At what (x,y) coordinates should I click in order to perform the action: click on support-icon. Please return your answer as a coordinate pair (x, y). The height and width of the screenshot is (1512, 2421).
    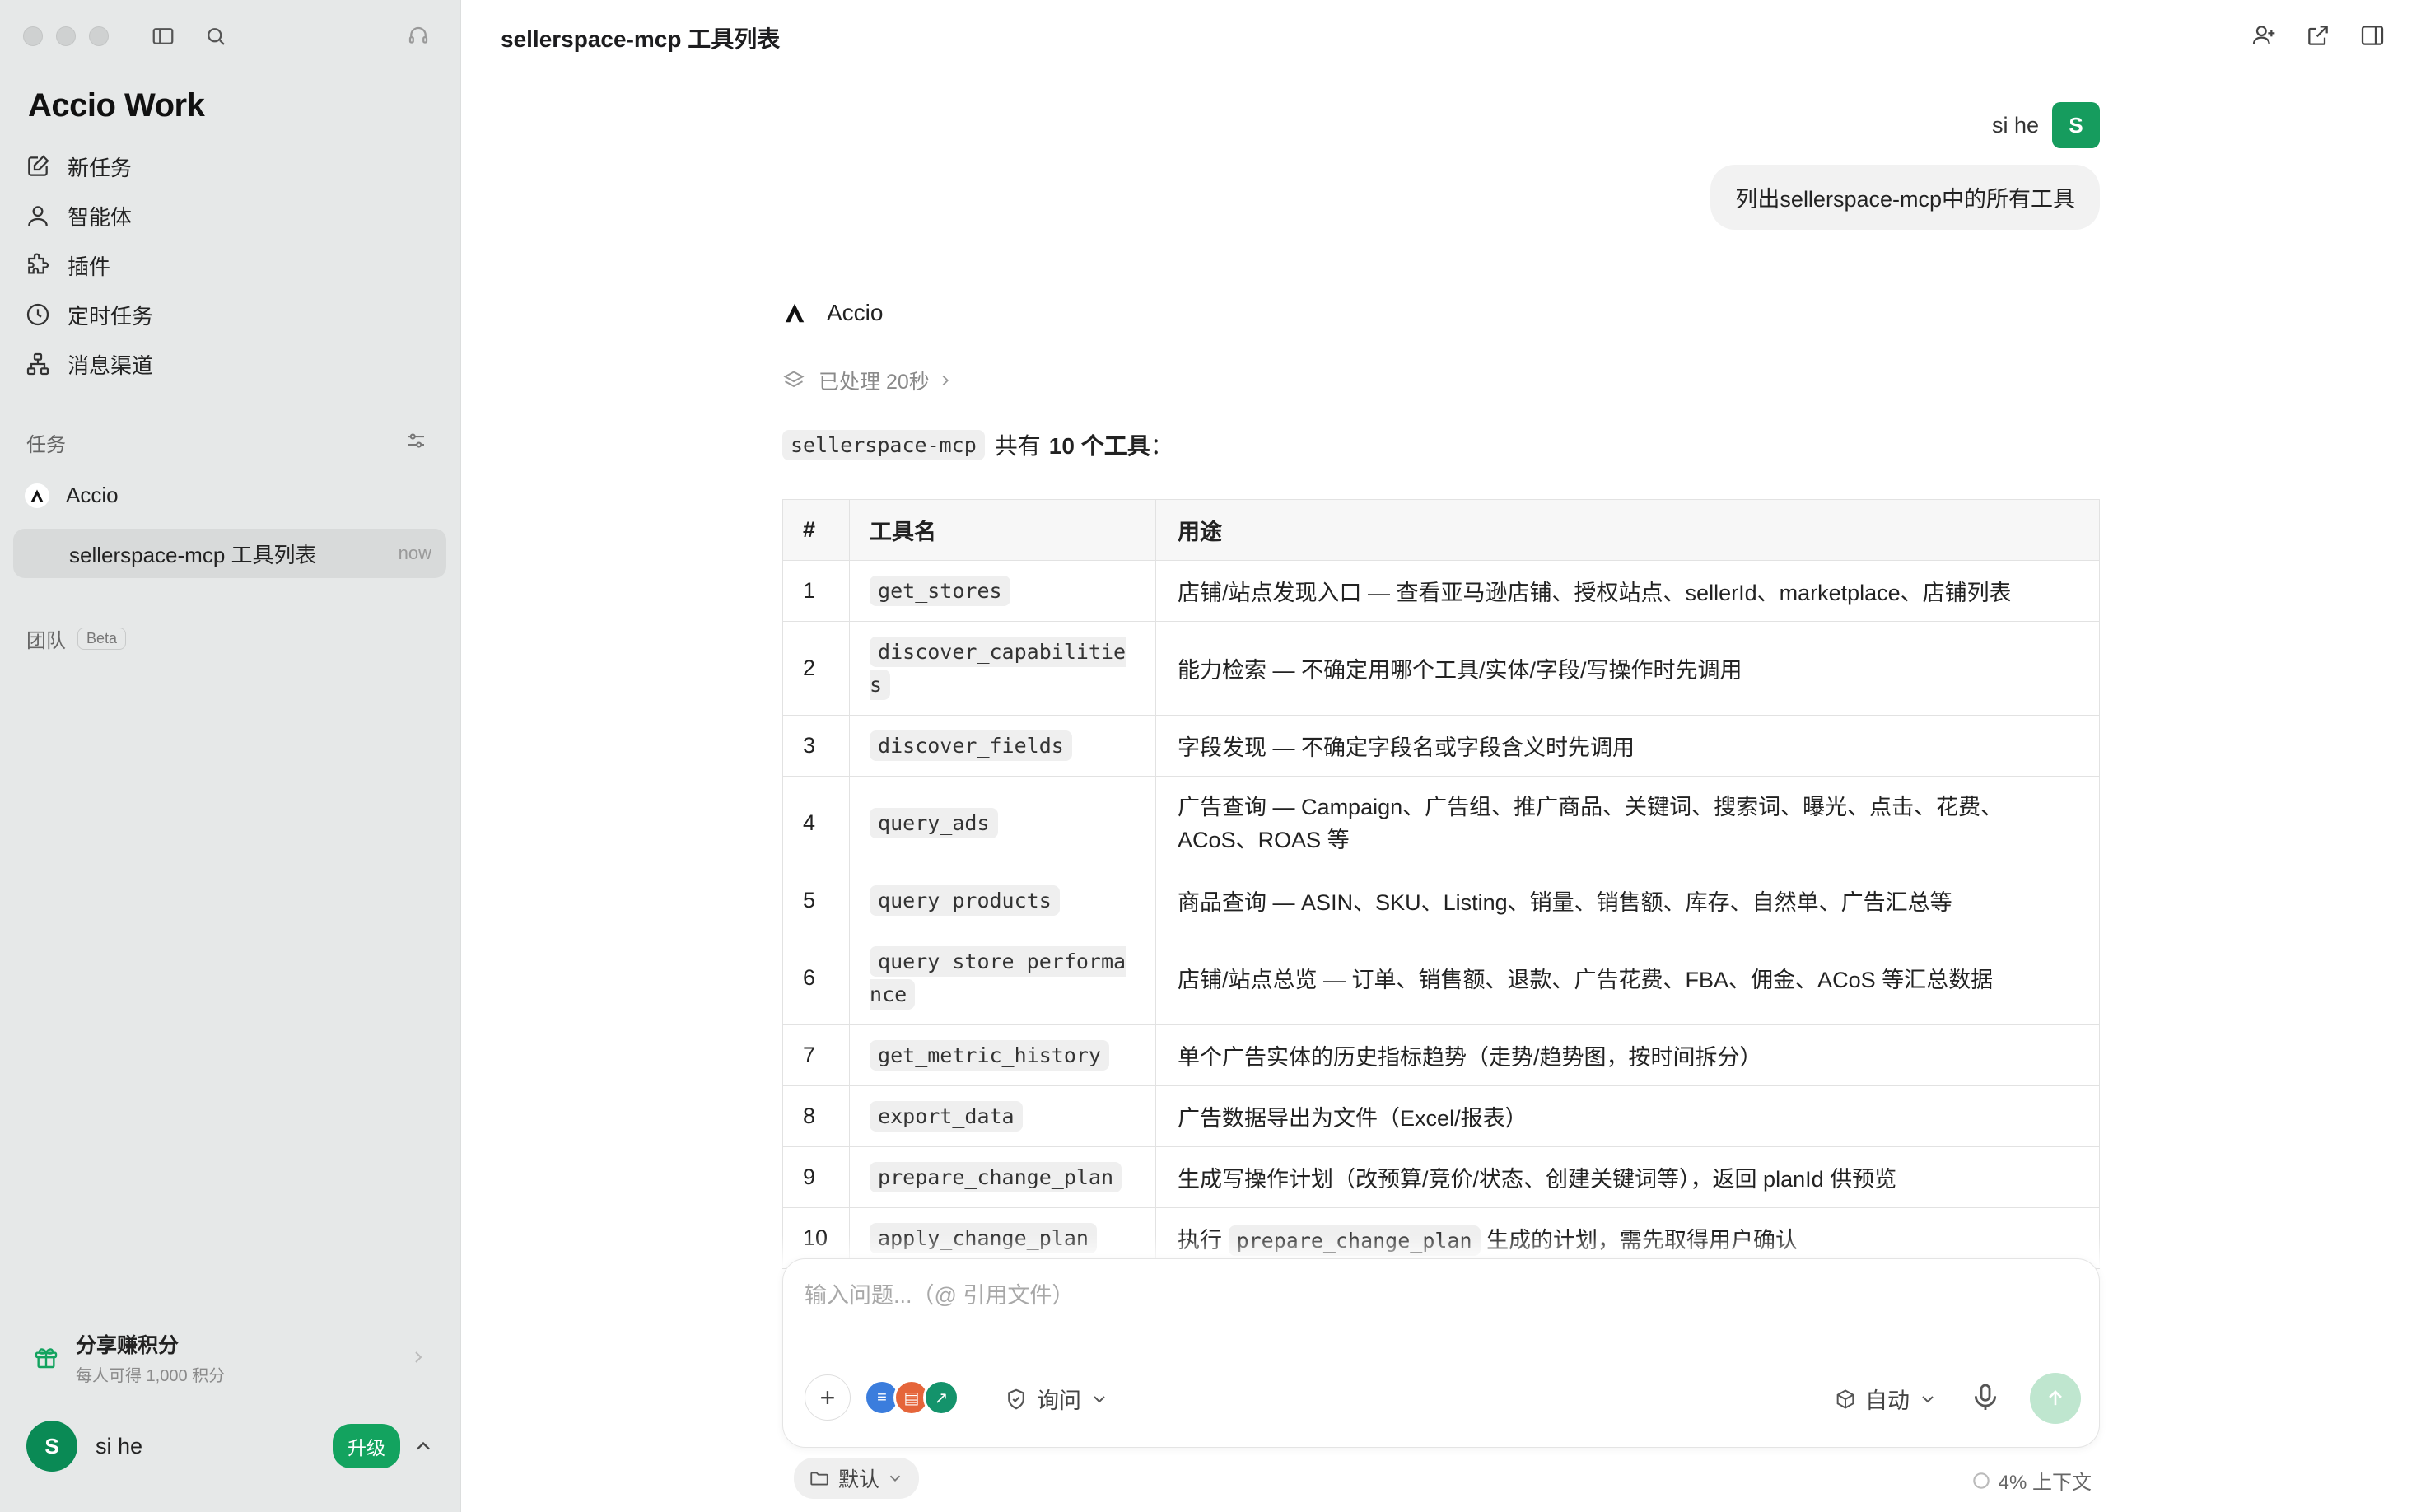
    Looking at the image, I should click on (418, 36).